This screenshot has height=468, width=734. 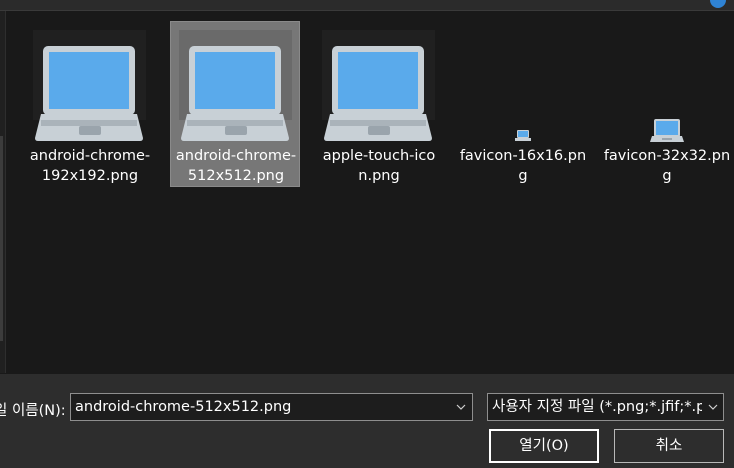 I want to click on file-item-selected: android-chrome- 512x512.png, so click(x=235, y=104).